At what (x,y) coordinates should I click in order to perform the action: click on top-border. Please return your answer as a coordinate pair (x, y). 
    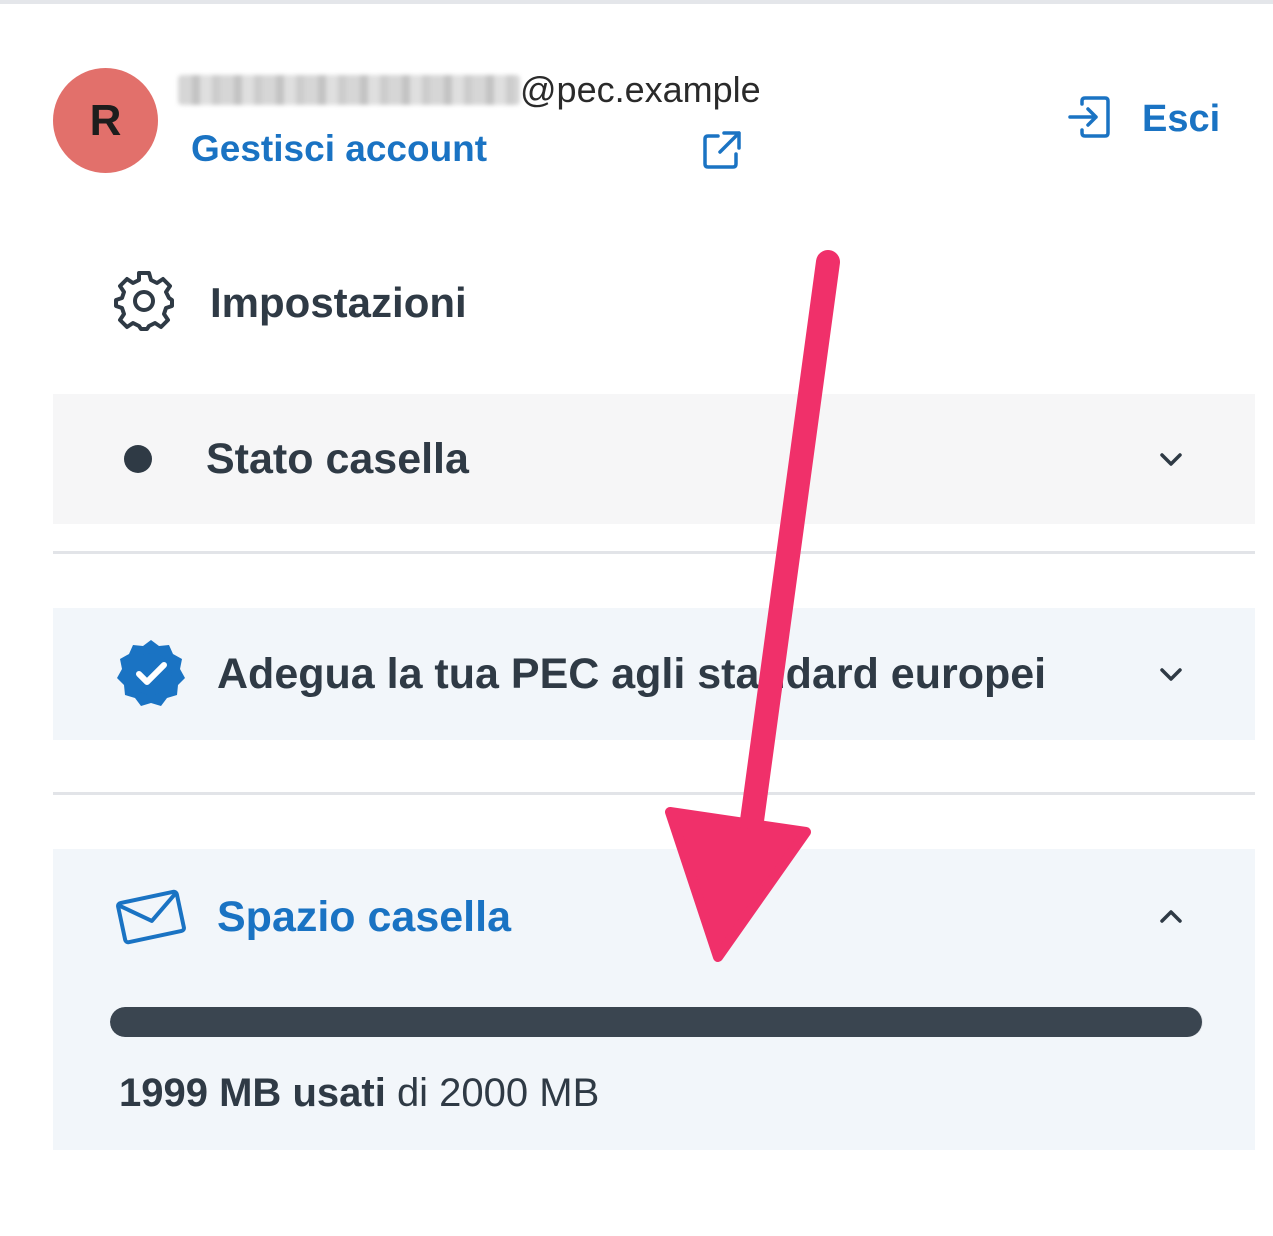
    Looking at the image, I should click on (636, 2).